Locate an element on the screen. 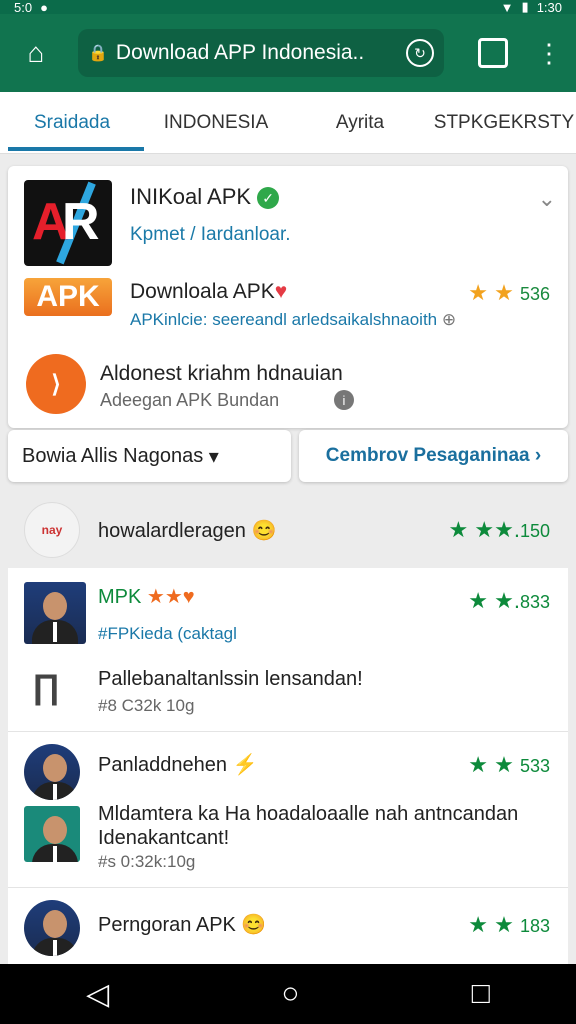 The width and height of the screenshot is (576, 1024). featured-rating: ★ ★ 536 is located at coordinates (509, 292).